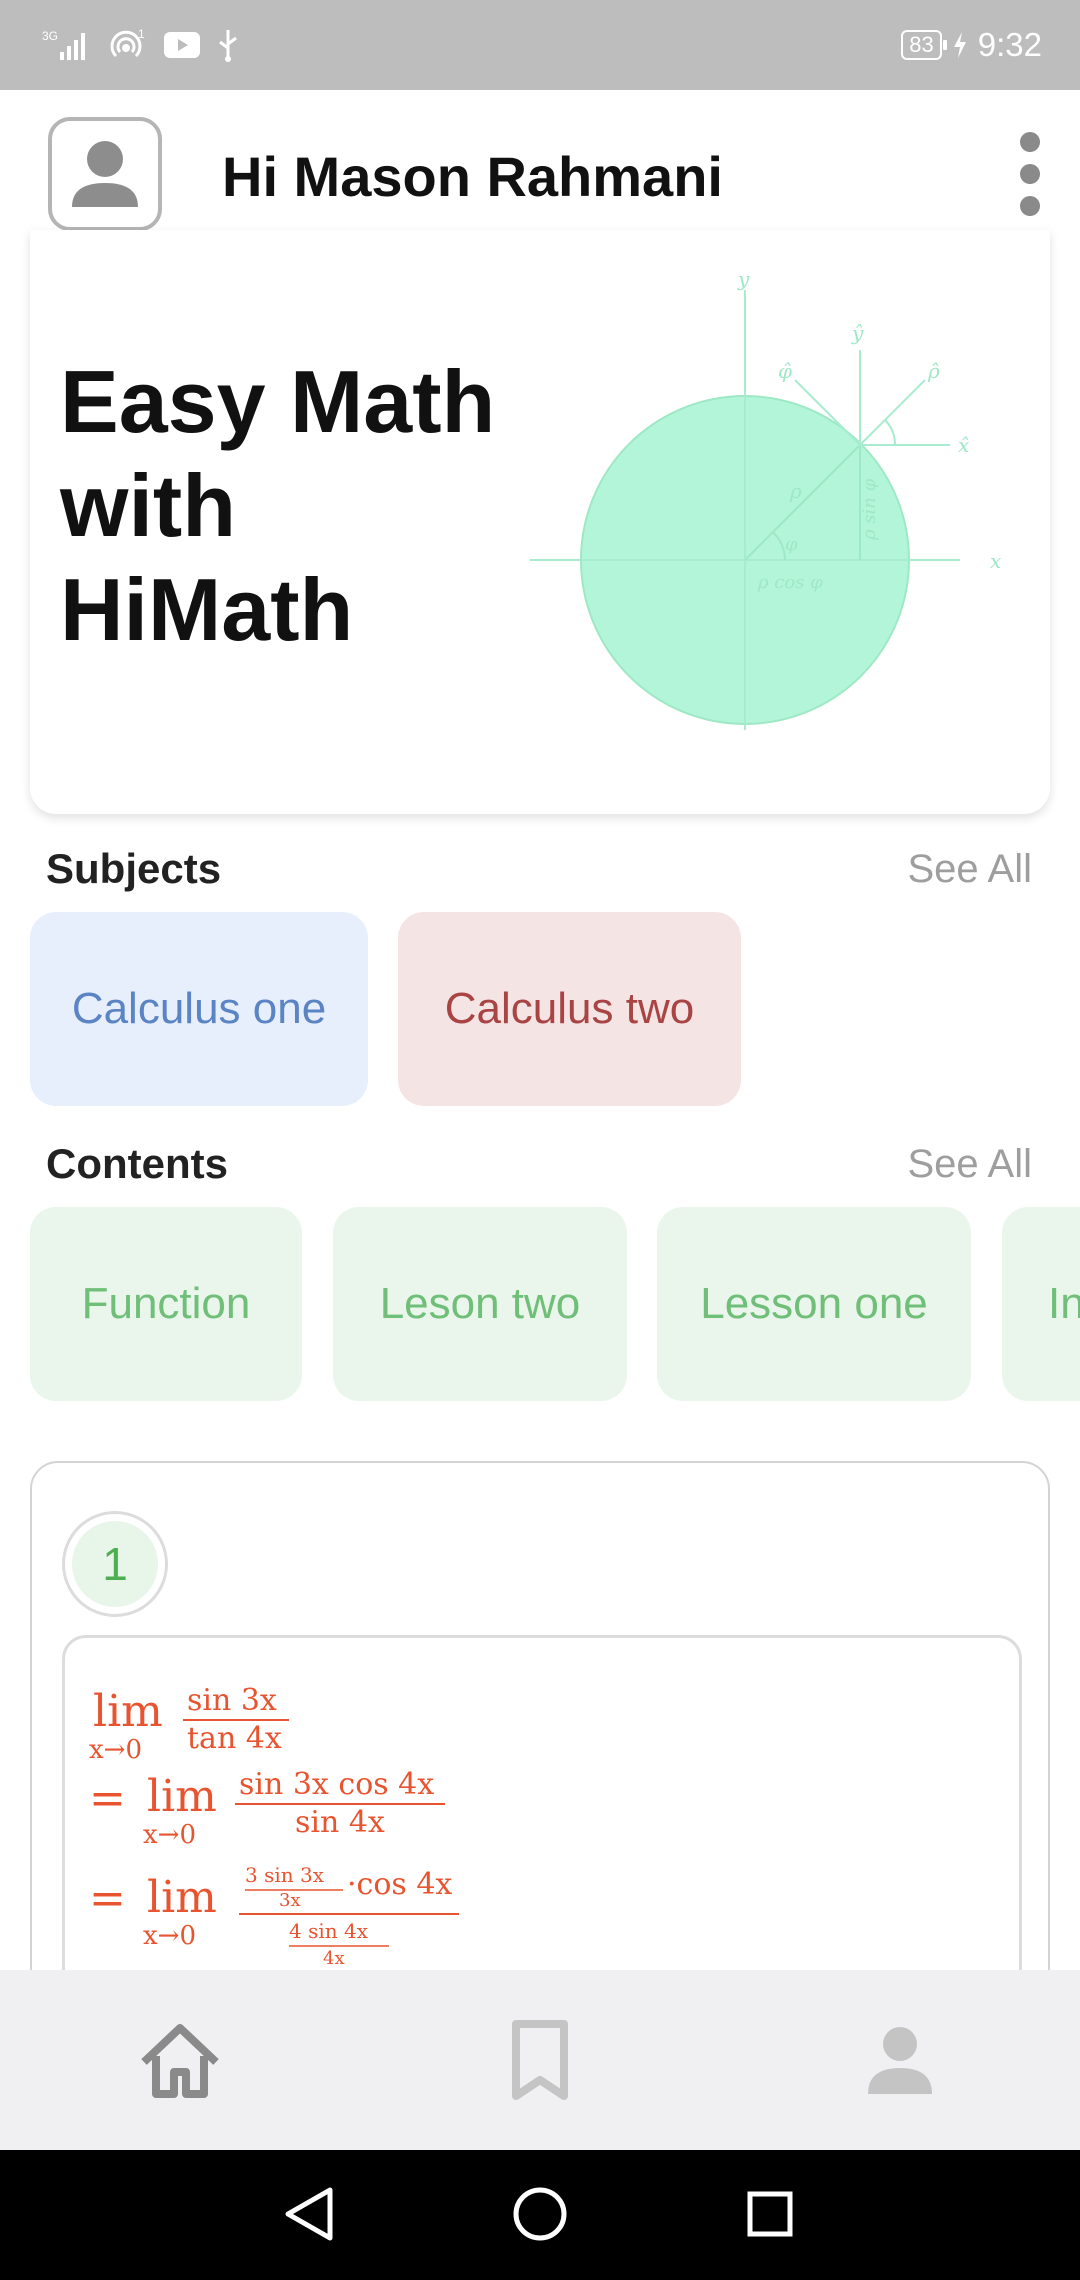 The height and width of the screenshot is (2280, 1080). What do you see at coordinates (137, 1163) in the screenshot?
I see `contents-title: Contents` at bounding box center [137, 1163].